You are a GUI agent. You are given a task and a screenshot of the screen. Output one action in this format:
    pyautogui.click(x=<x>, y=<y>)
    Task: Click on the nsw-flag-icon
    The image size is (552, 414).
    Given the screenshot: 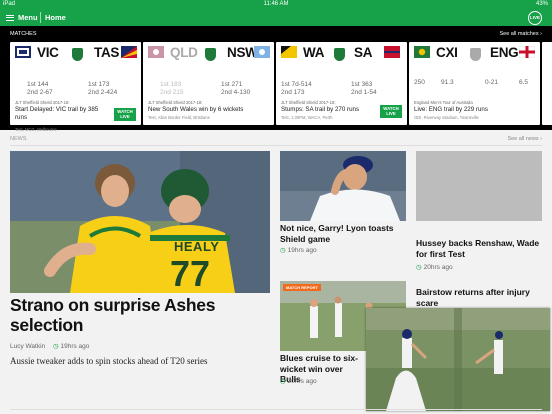 What is the action you would take?
    pyautogui.click(x=262, y=52)
    